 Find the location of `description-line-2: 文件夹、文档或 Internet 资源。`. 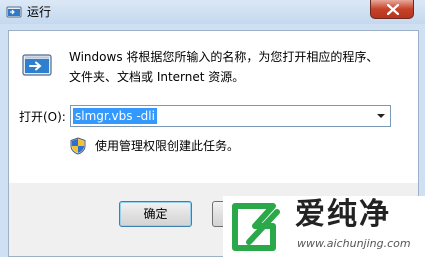

description-line-2: 文件夹、文档或 Internet 资源。 is located at coordinates (157, 77).